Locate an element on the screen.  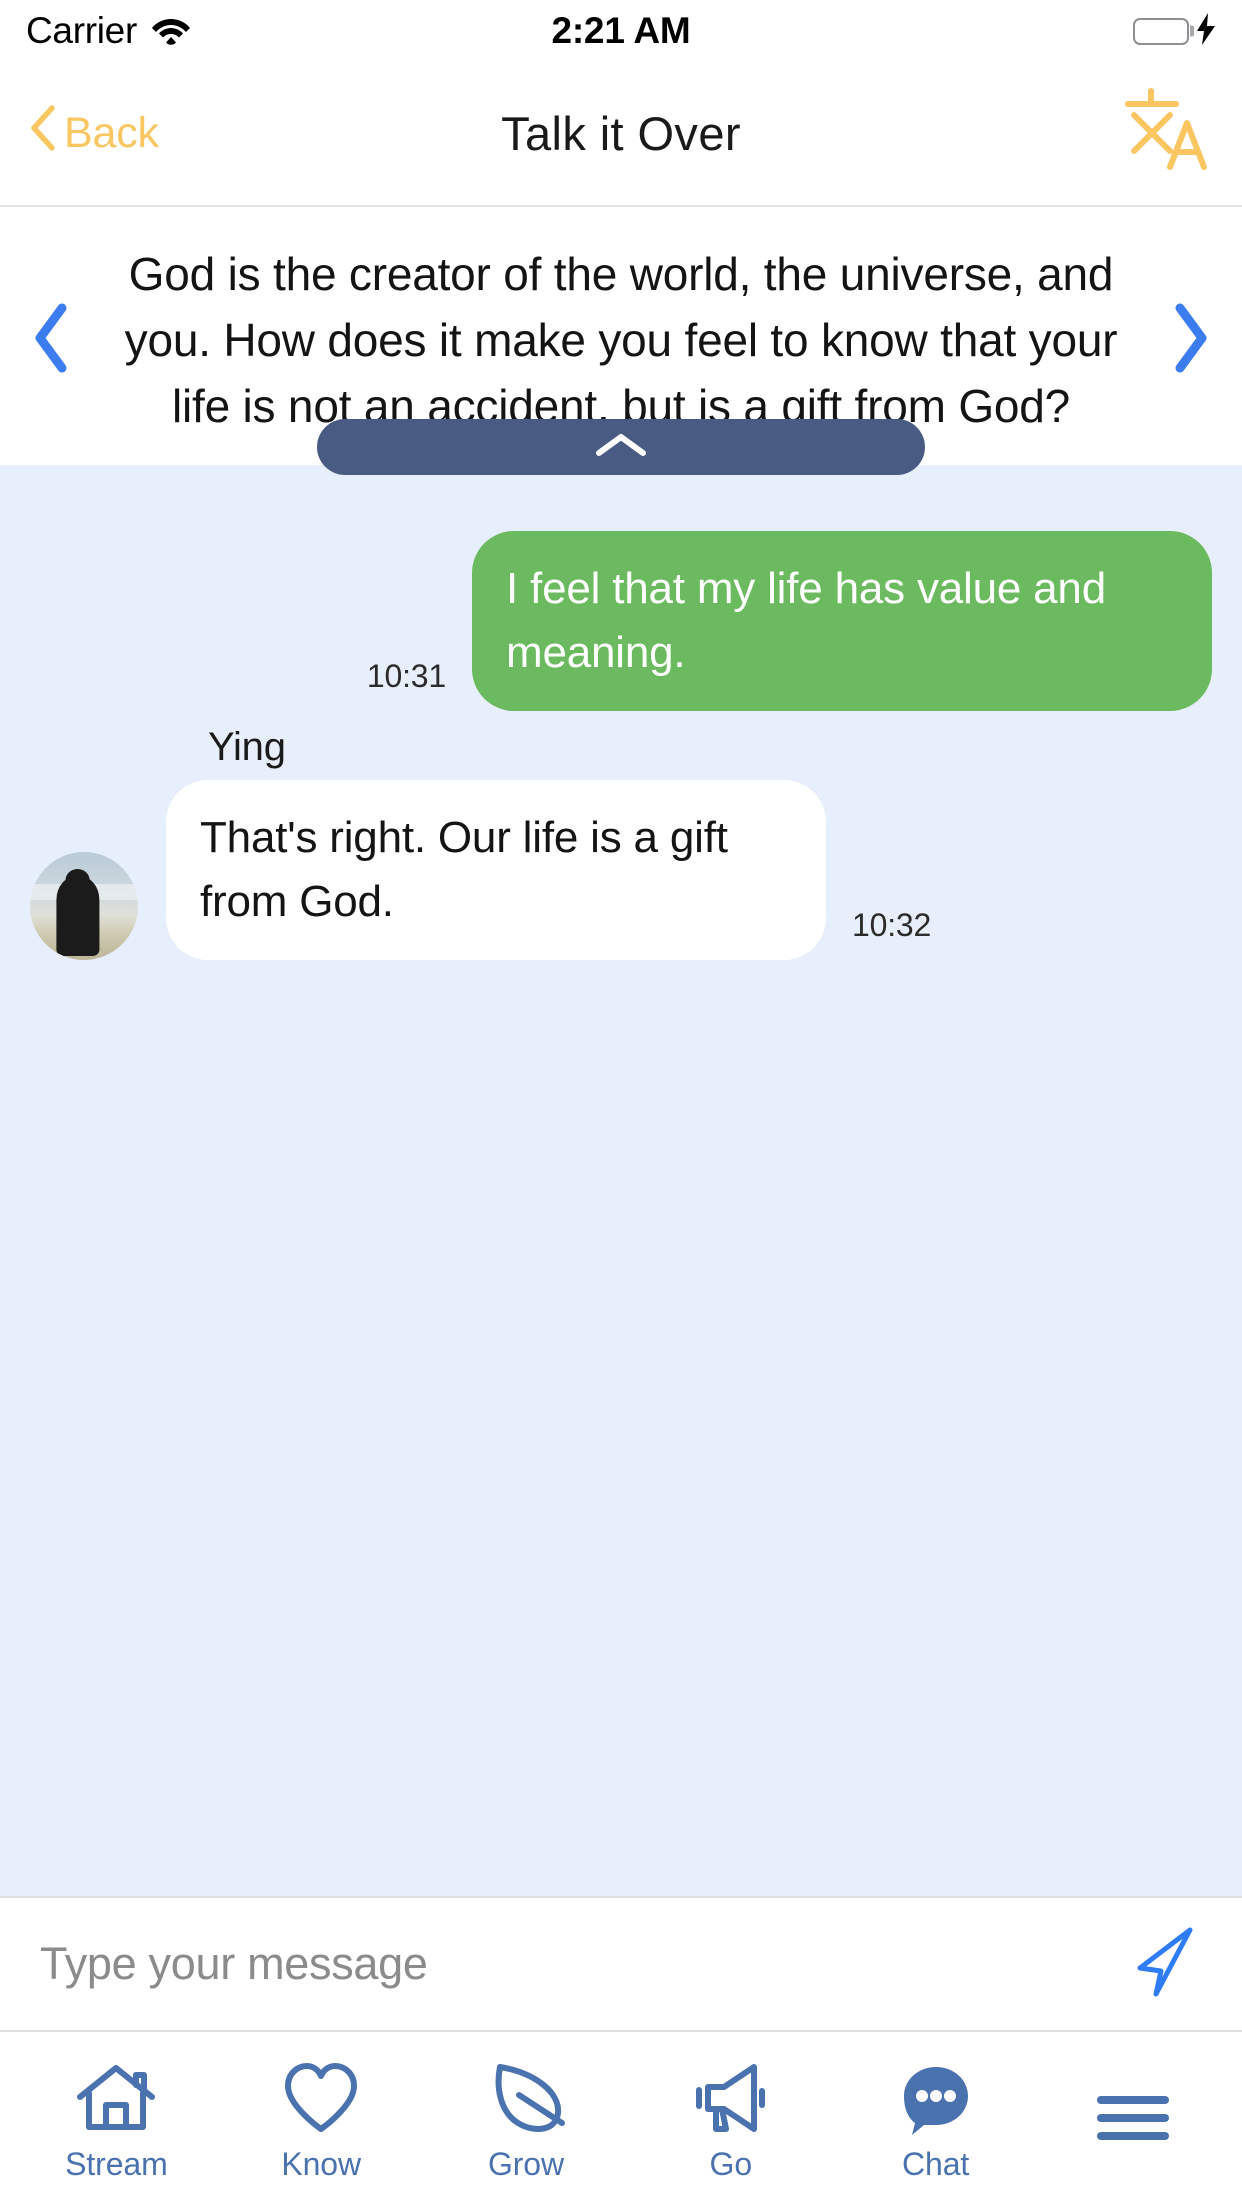
translate-button is located at coordinates (1166, 133).